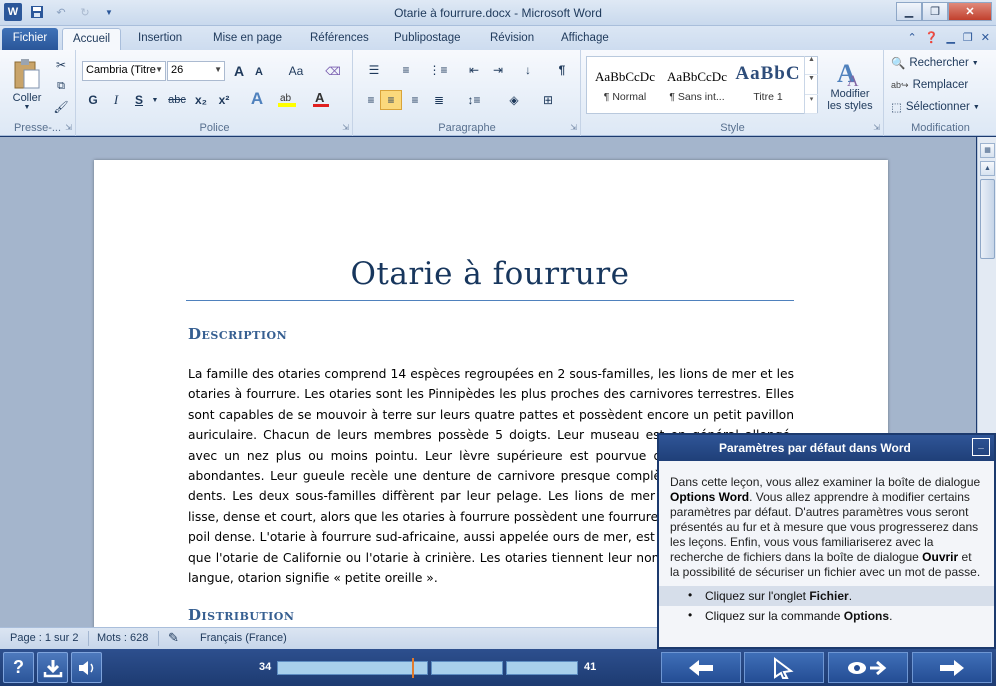 Image resolution: width=996 pixels, height=686 pixels. What do you see at coordinates (474, 70) in the screenshot?
I see `decrease-indent-icon: ⇤` at bounding box center [474, 70].